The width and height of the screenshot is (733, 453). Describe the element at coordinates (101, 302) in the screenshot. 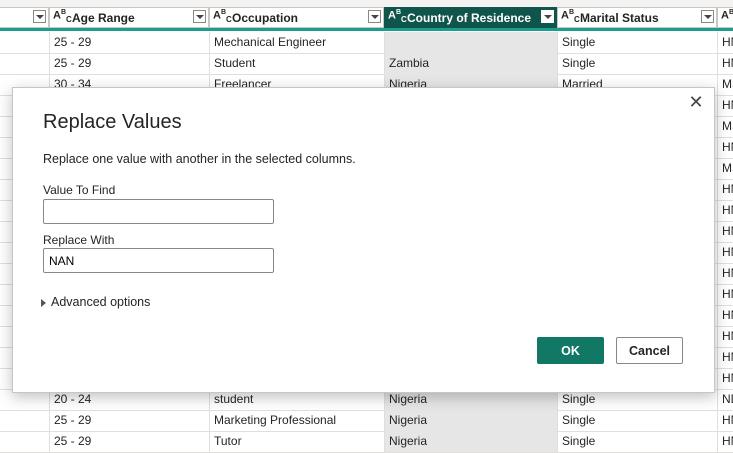

I see `advanced-options-label: Advanced options` at that location.